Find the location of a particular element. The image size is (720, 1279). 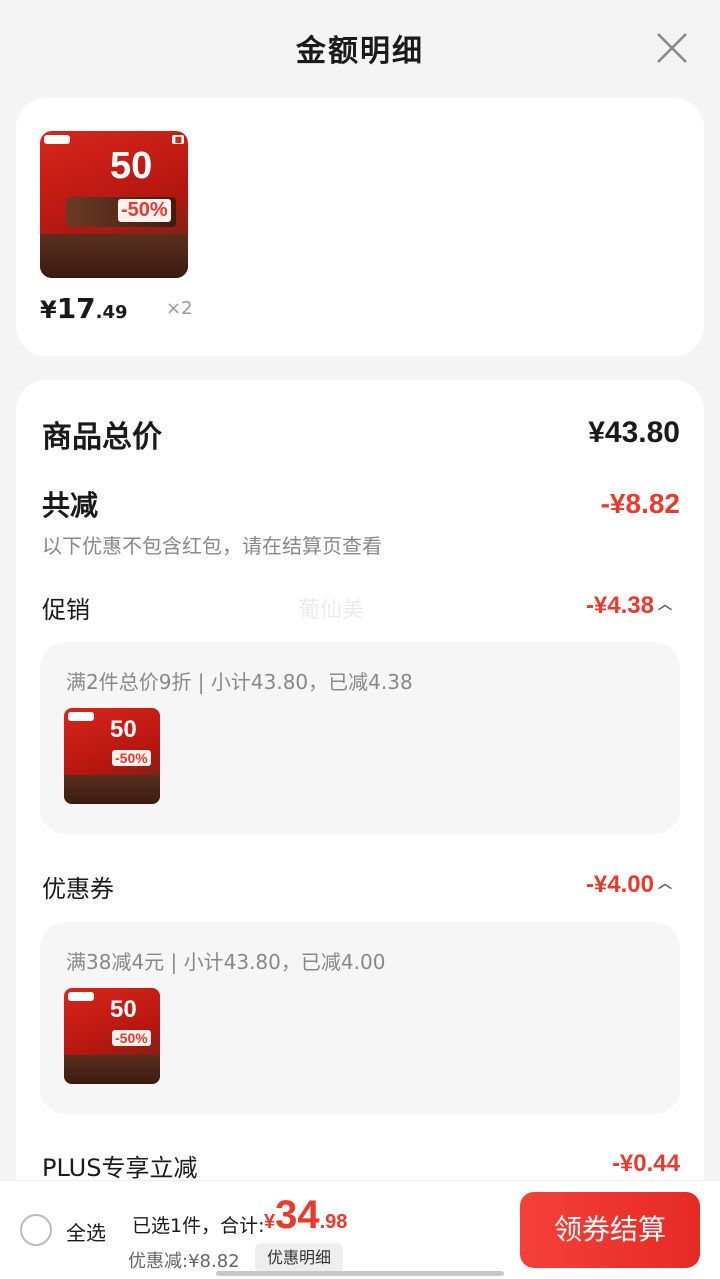

promotion-detail-box: 满2件总价9折 | 小计43.80，已减4.38 50 -50% is located at coordinates (360, 738).